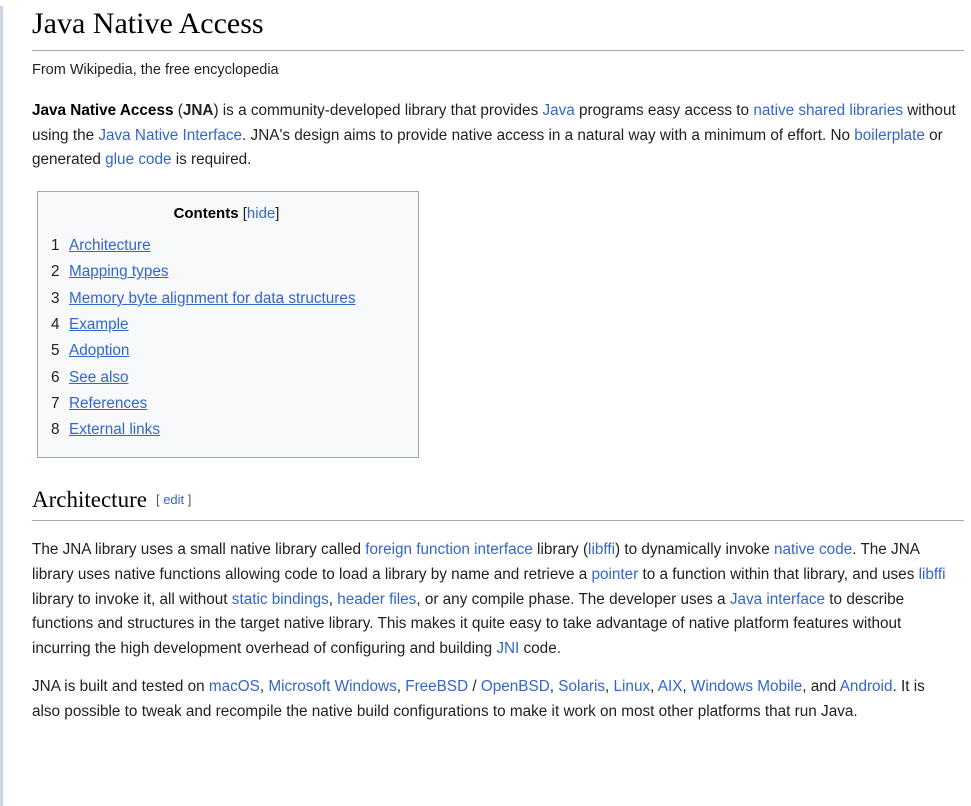  What do you see at coordinates (108, 403) in the screenshot?
I see `toc-link-references: References` at bounding box center [108, 403].